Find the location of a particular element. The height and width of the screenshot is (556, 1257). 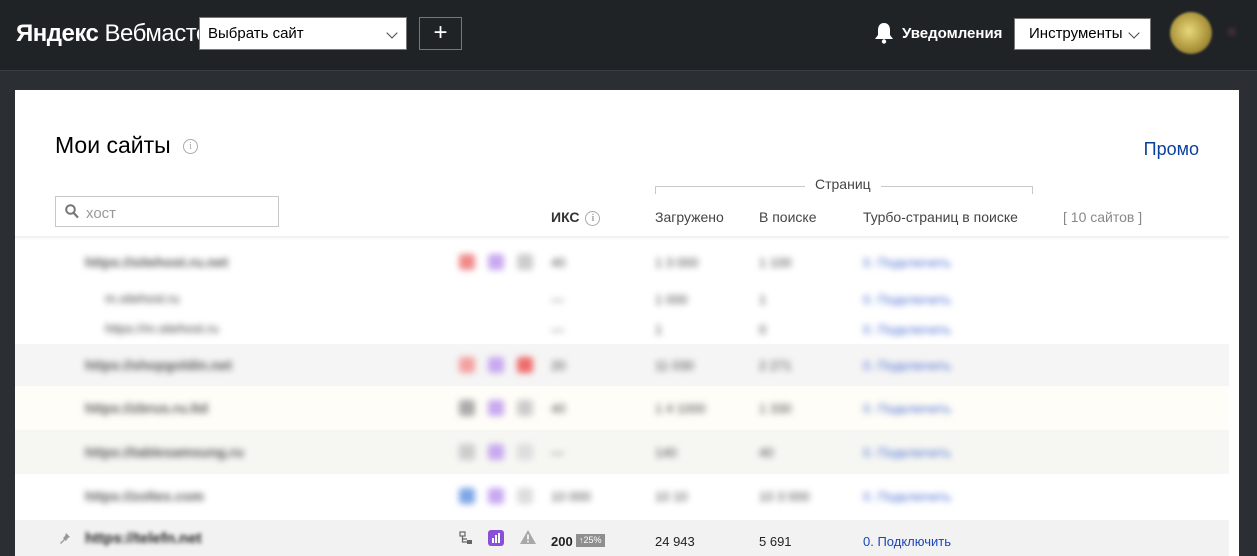

site-host: https://shopgoldin.net is located at coordinates (158, 365).